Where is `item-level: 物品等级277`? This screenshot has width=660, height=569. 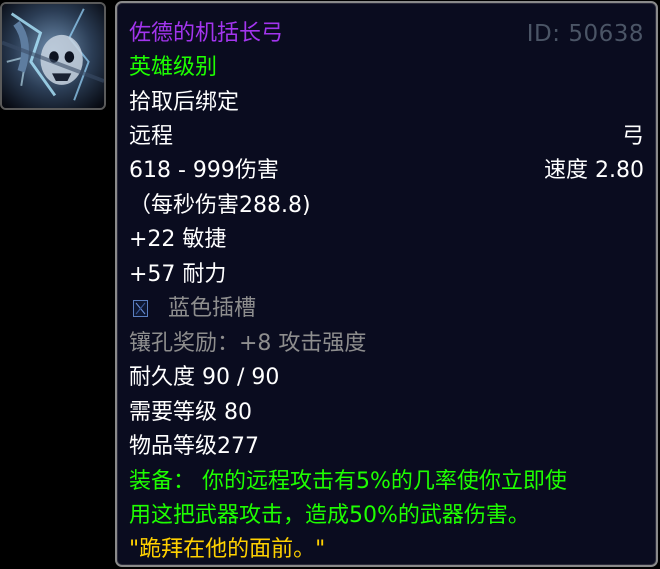 item-level: 物品等级277 is located at coordinates (194, 446).